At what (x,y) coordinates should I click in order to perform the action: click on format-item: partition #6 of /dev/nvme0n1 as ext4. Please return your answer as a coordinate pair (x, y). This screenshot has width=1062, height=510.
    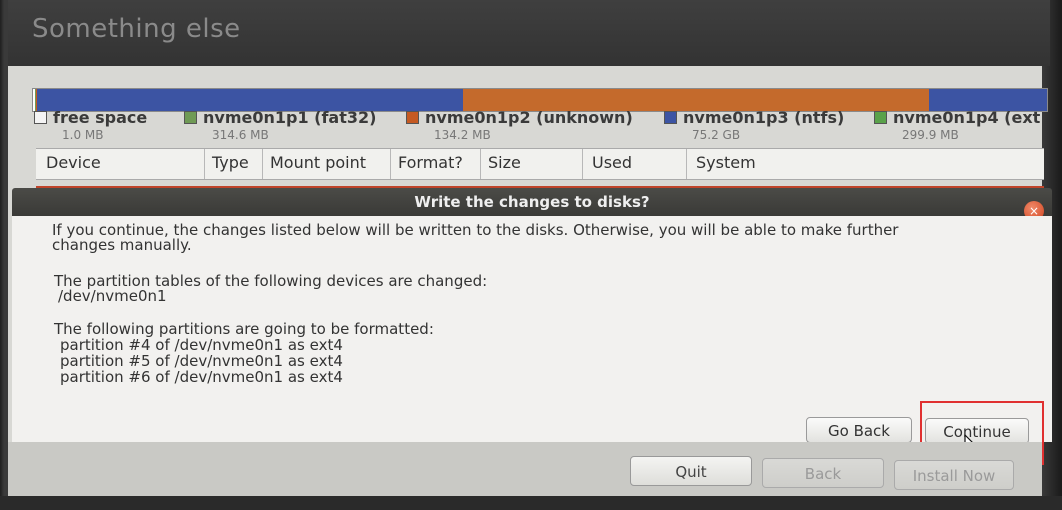
    Looking at the image, I should click on (201, 377).